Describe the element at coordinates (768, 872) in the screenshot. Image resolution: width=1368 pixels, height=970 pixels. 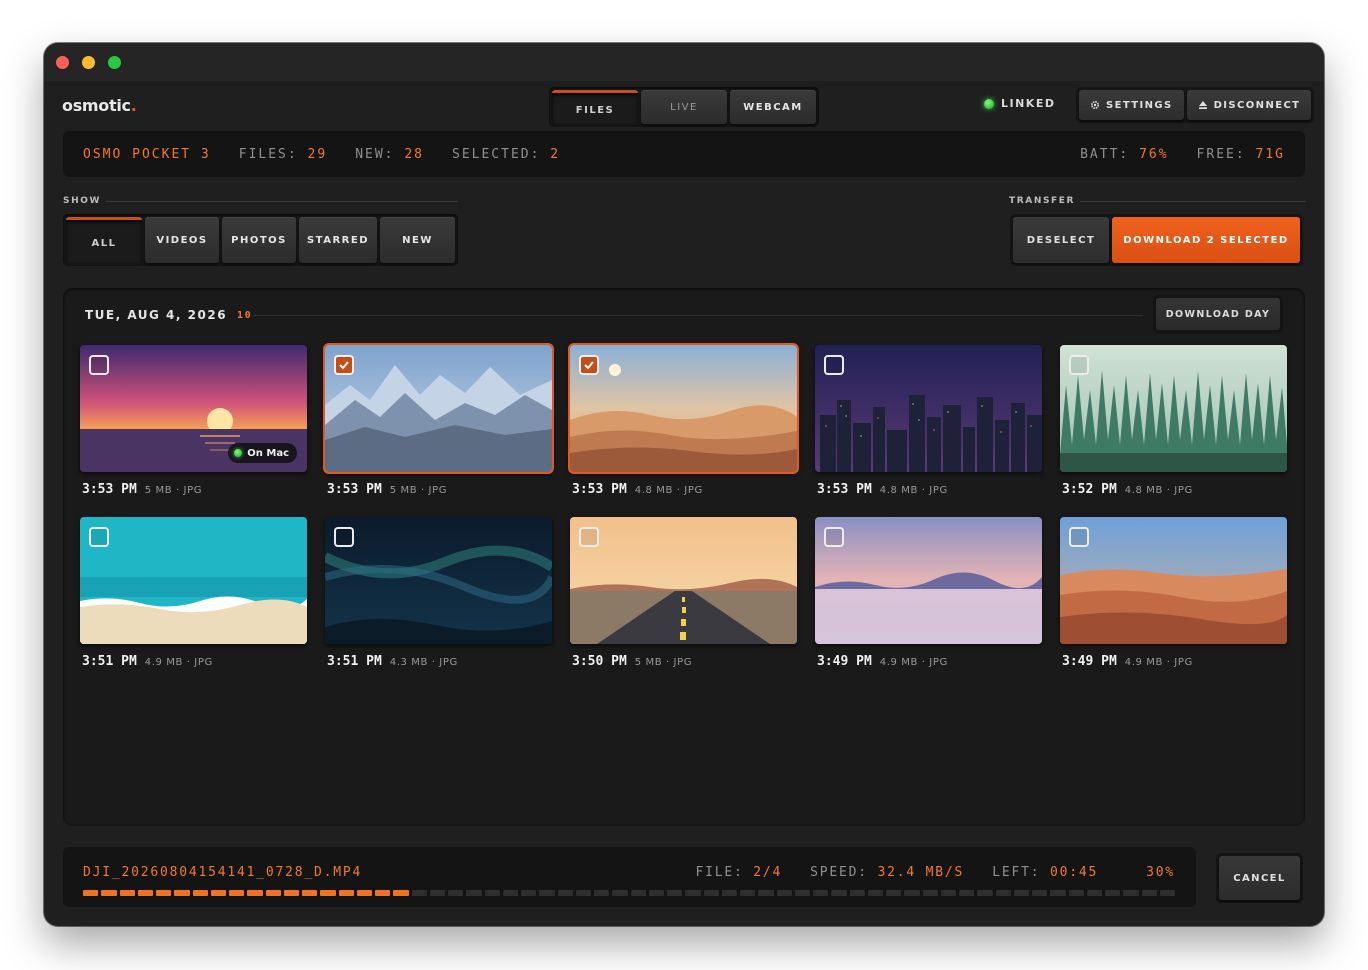
I see `progress-file-value: 2/4` at that location.